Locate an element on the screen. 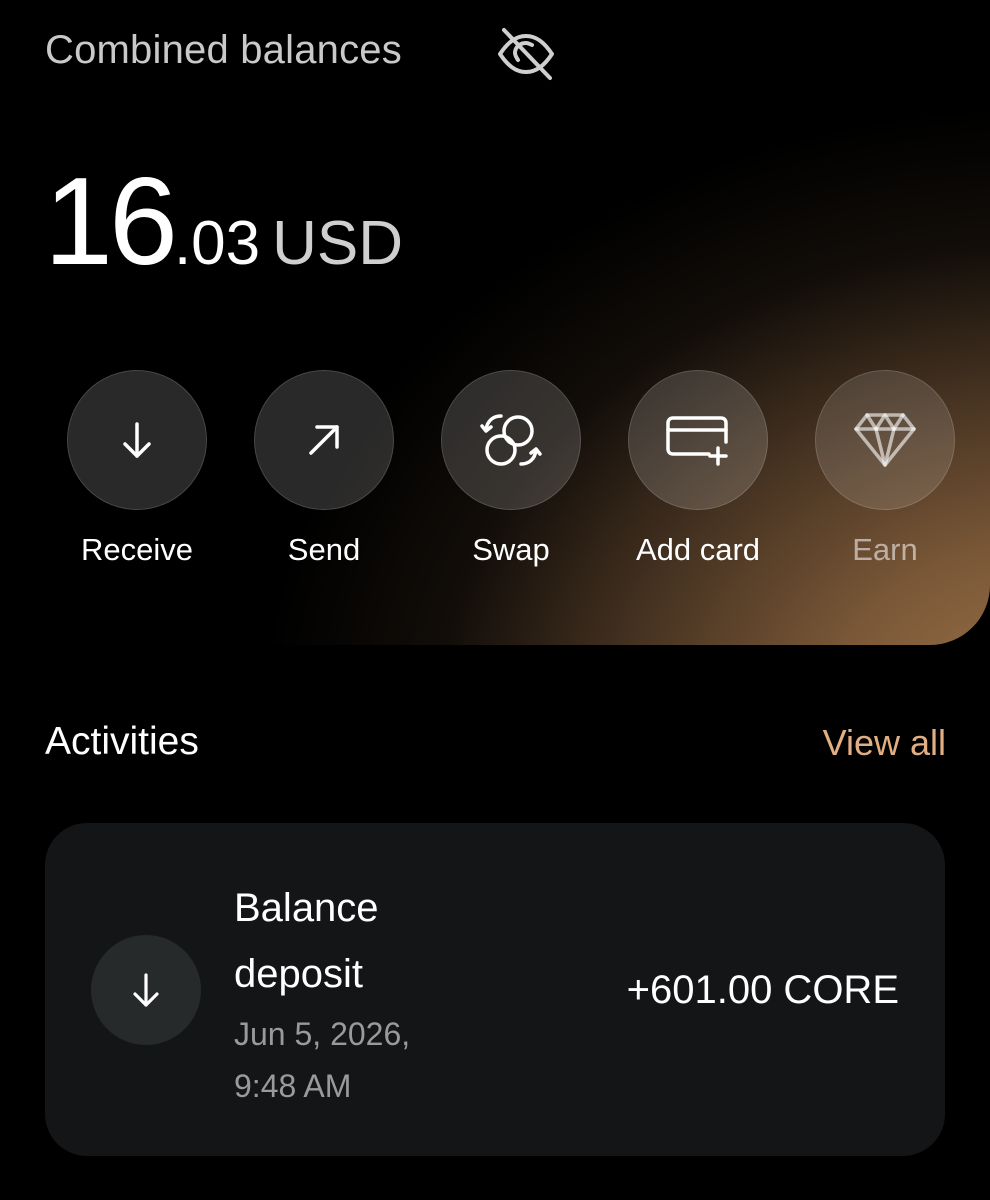 The image size is (990, 1200). activity-date: Jun 5, 2026, 9:48 AM is located at coordinates (322, 1060).